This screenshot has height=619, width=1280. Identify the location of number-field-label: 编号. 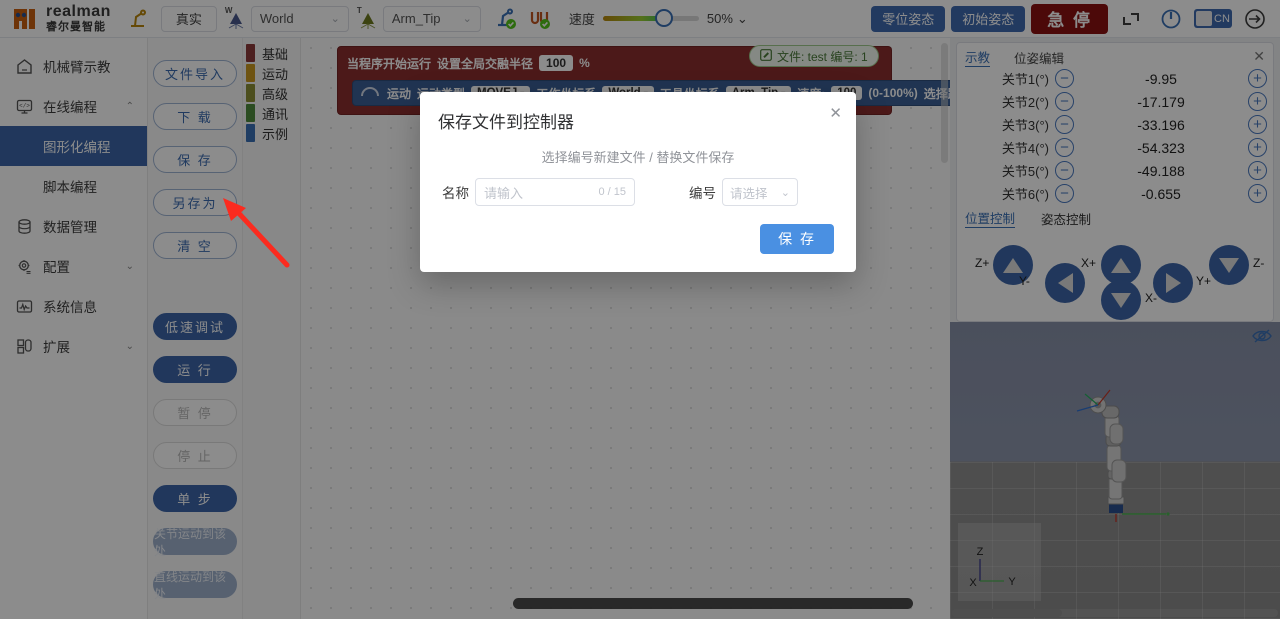
(702, 193).